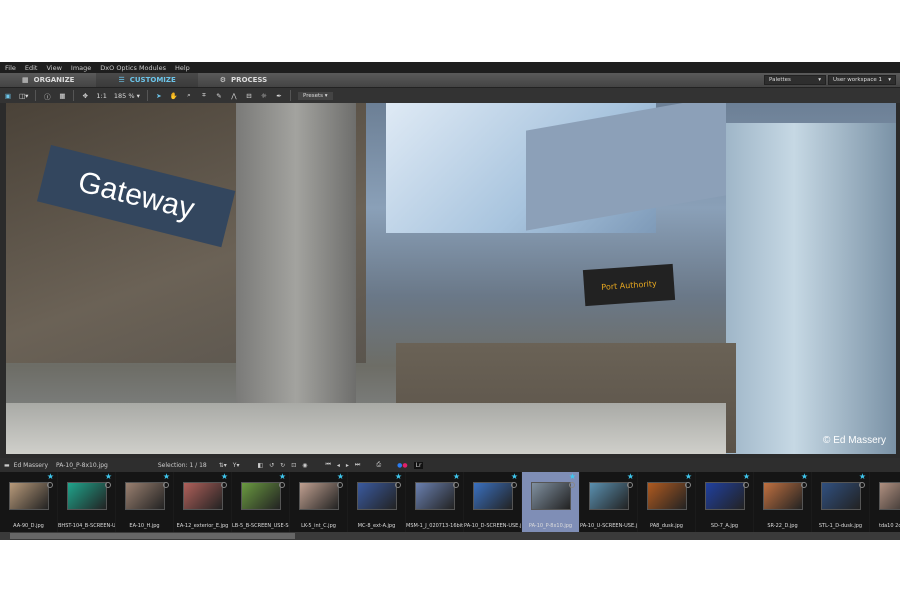 This screenshot has height=600, width=900. I want to click on filmstrip-thumbnail: ★ EA-10_H.jpg, so click(144, 502).